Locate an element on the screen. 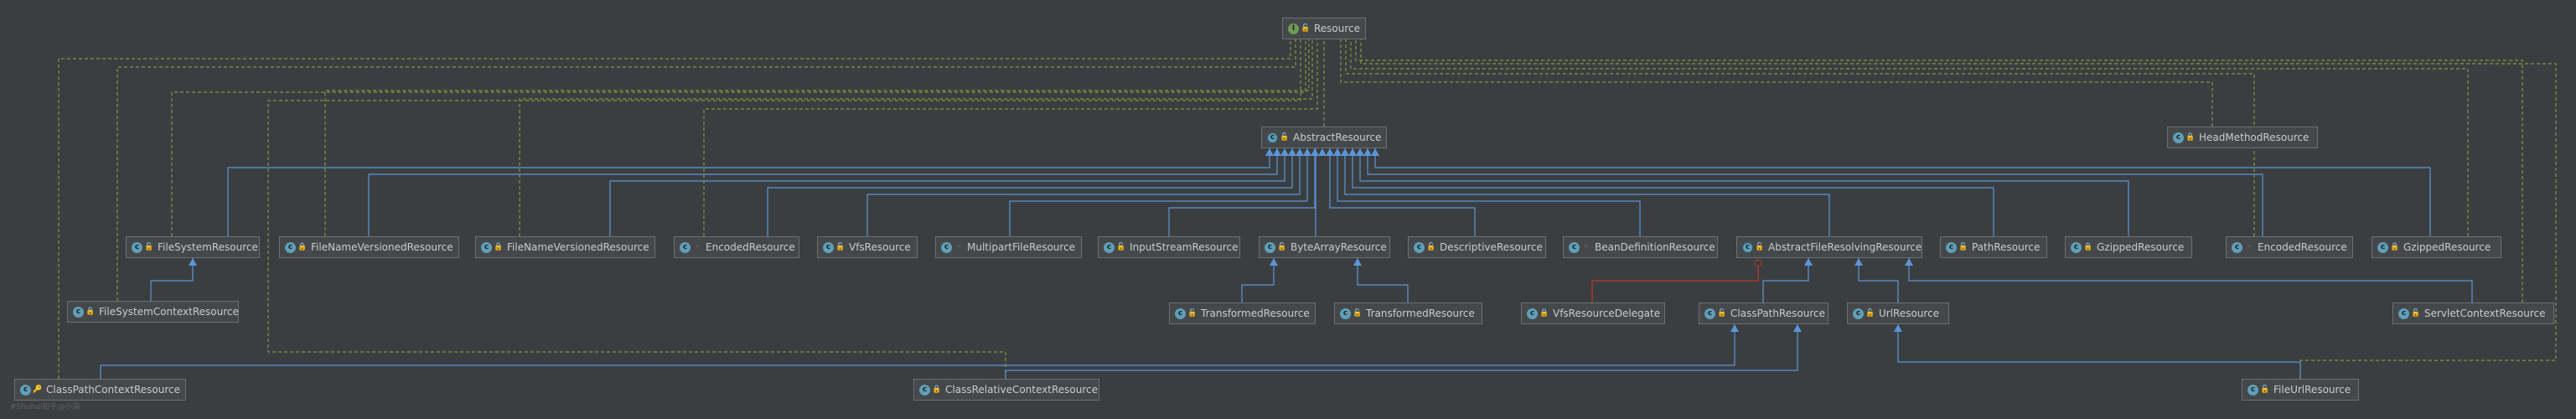  node-label: FileUrlResource is located at coordinates (2312, 390).